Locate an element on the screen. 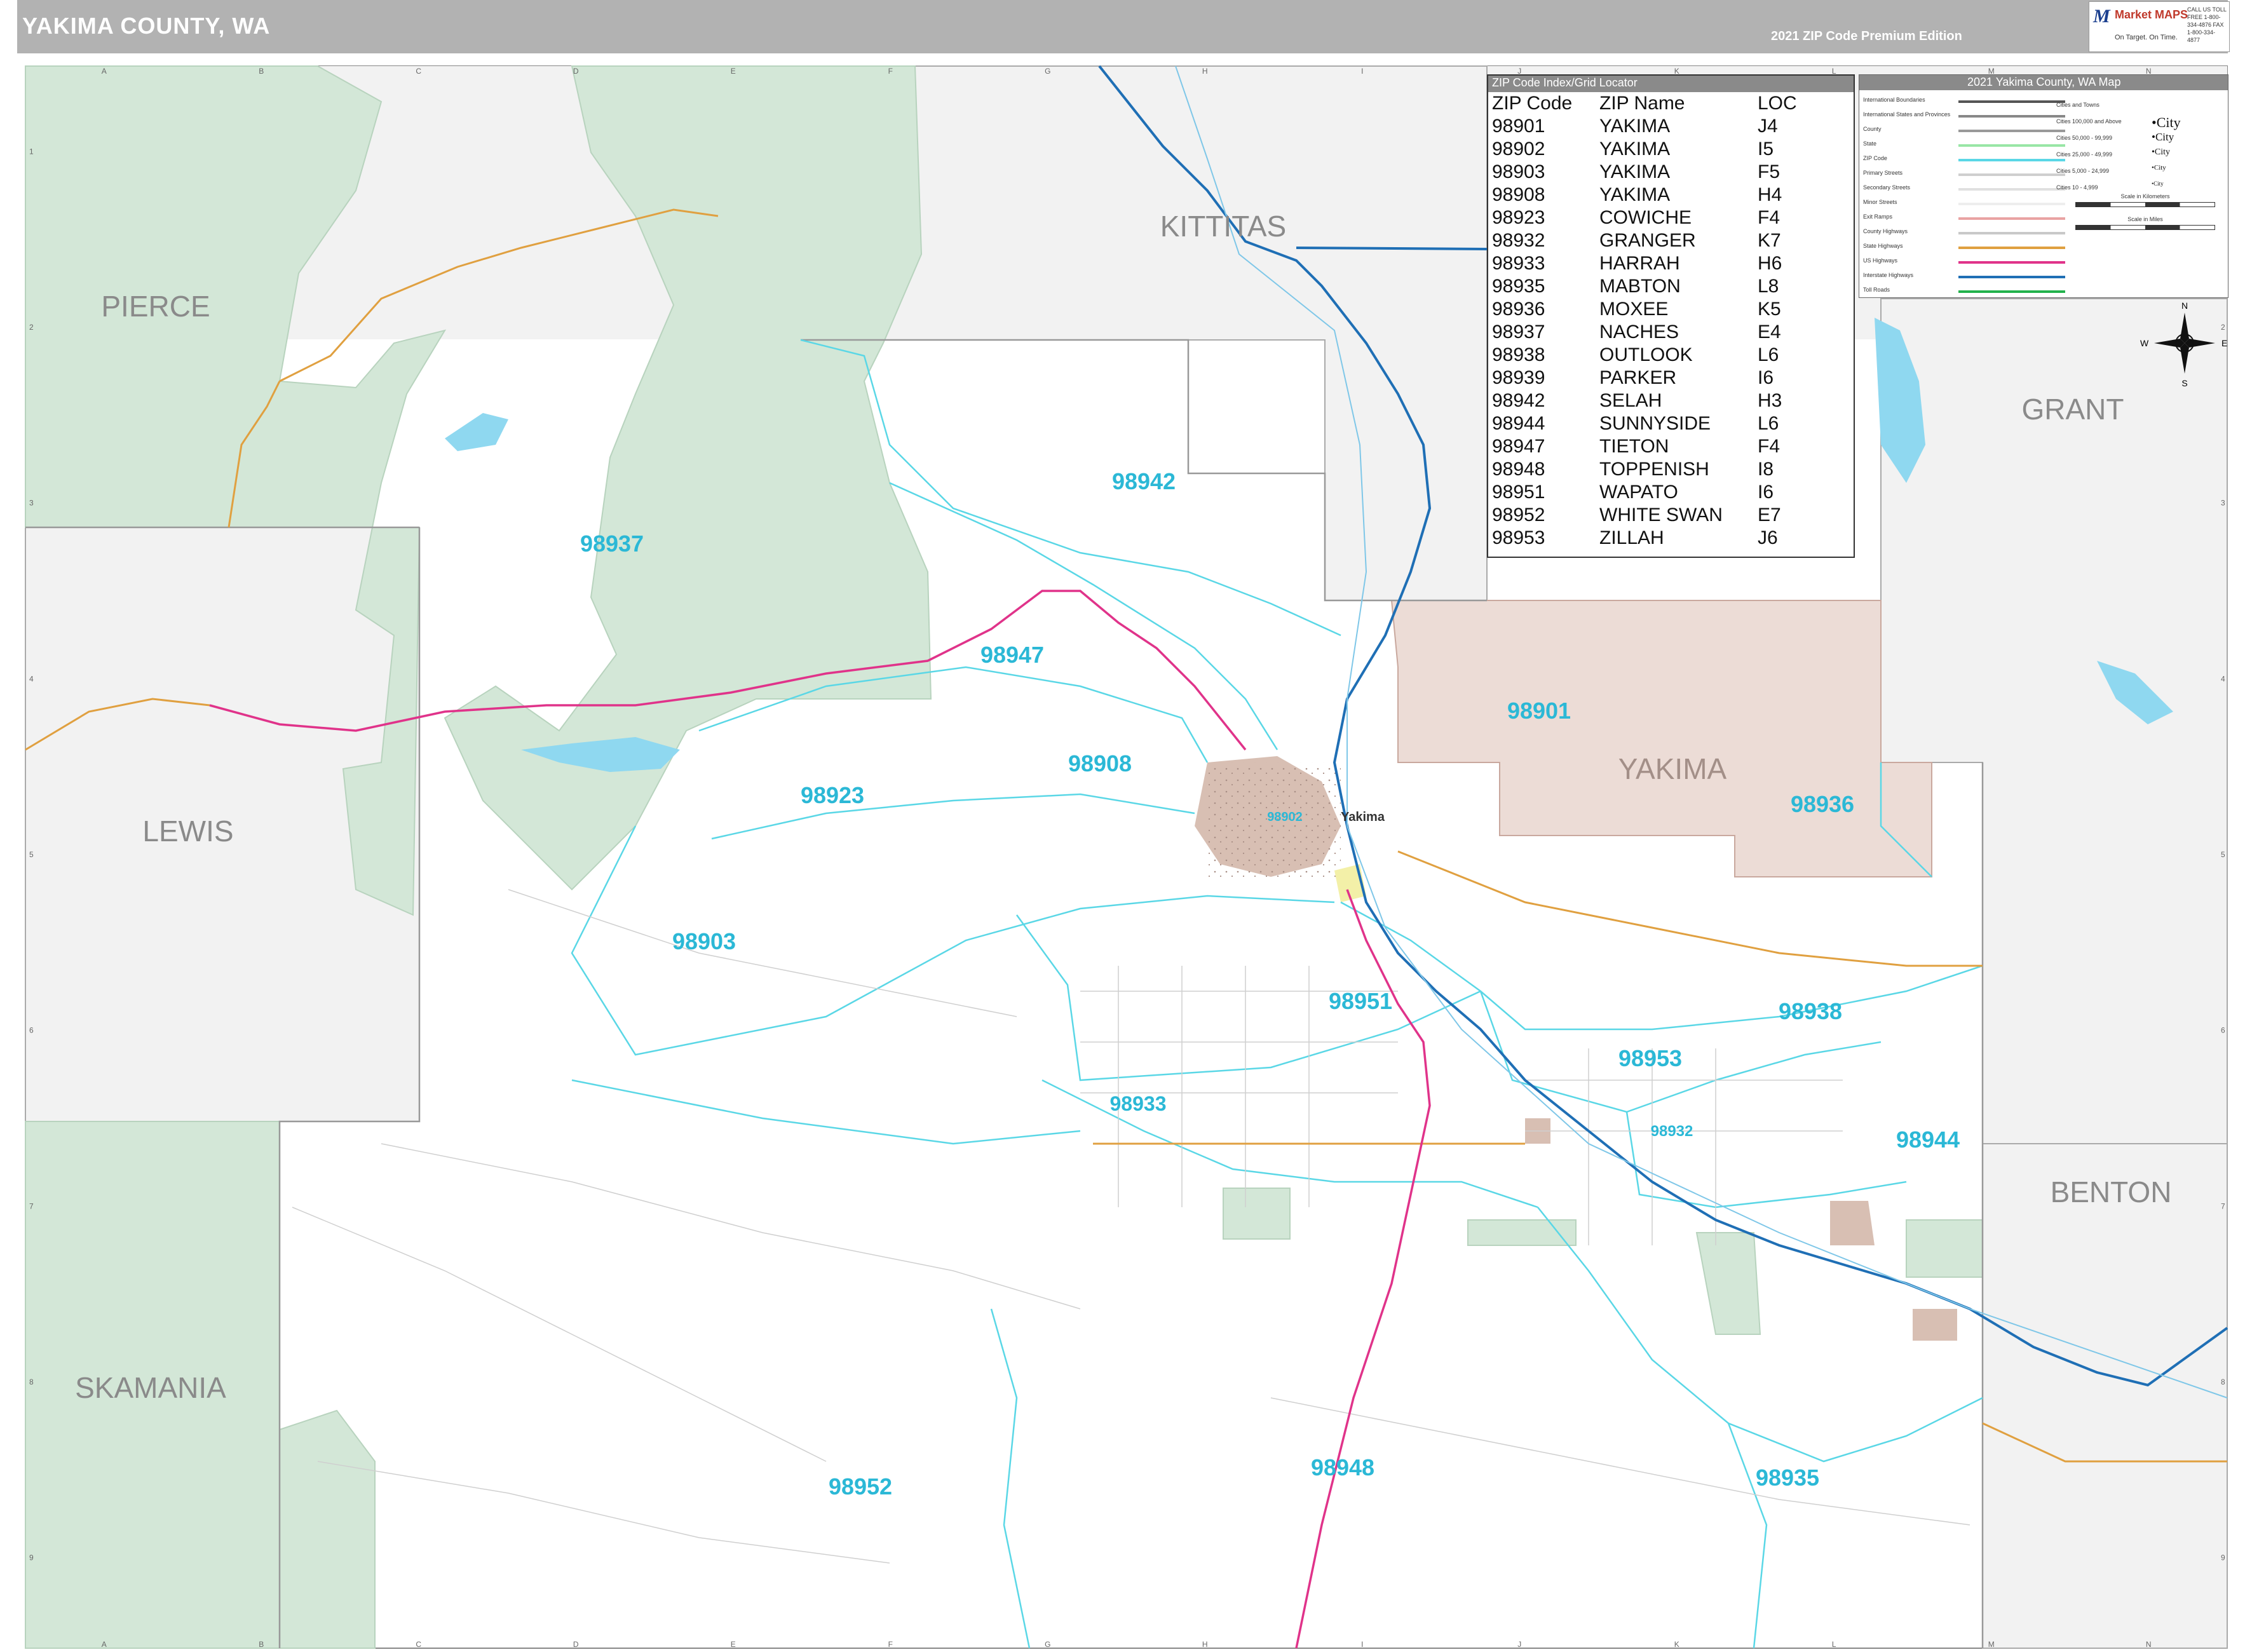 The width and height of the screenshot is (2245, 1652). zip-index-cell-zip: 98951 is located at coordinates (1518, 493).